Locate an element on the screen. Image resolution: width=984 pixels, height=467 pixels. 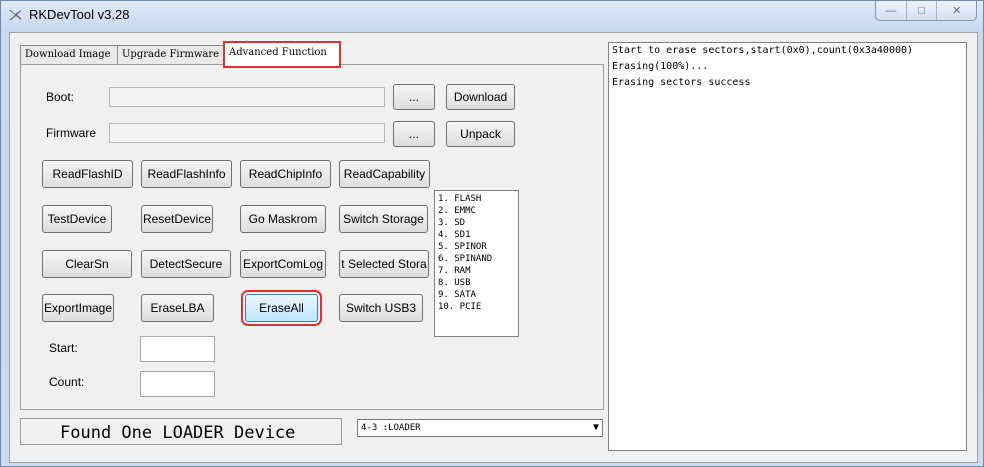
dropdown-arrow-icon: ▼ is located at coordinates (596, 428).